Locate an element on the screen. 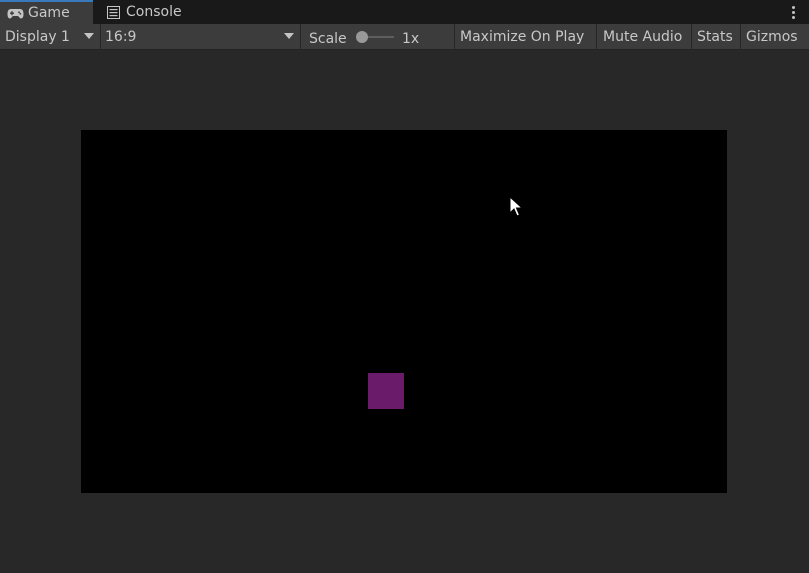  maximize-on-play-button: Maximize On Play is located at coordinates (522, 36).